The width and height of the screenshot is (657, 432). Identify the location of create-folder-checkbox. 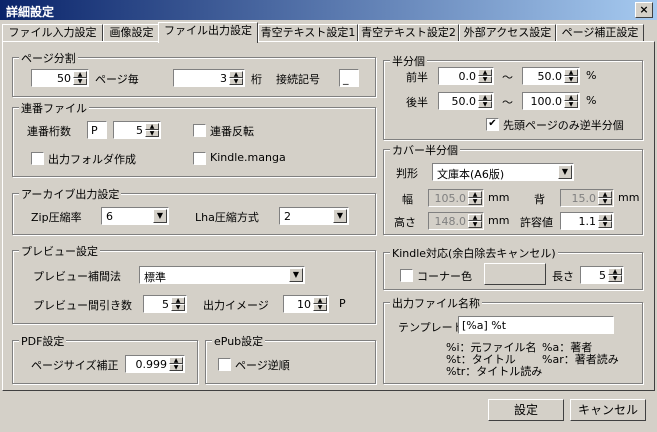
(37, 158).